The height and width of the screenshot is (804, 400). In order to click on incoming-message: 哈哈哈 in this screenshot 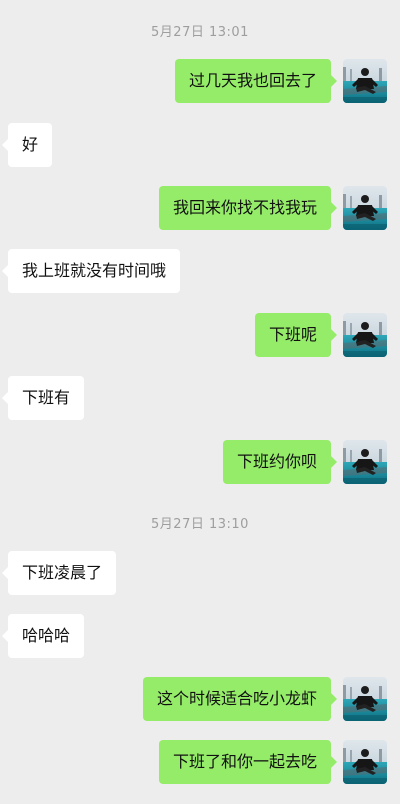, I will do `click(43, 636)`.